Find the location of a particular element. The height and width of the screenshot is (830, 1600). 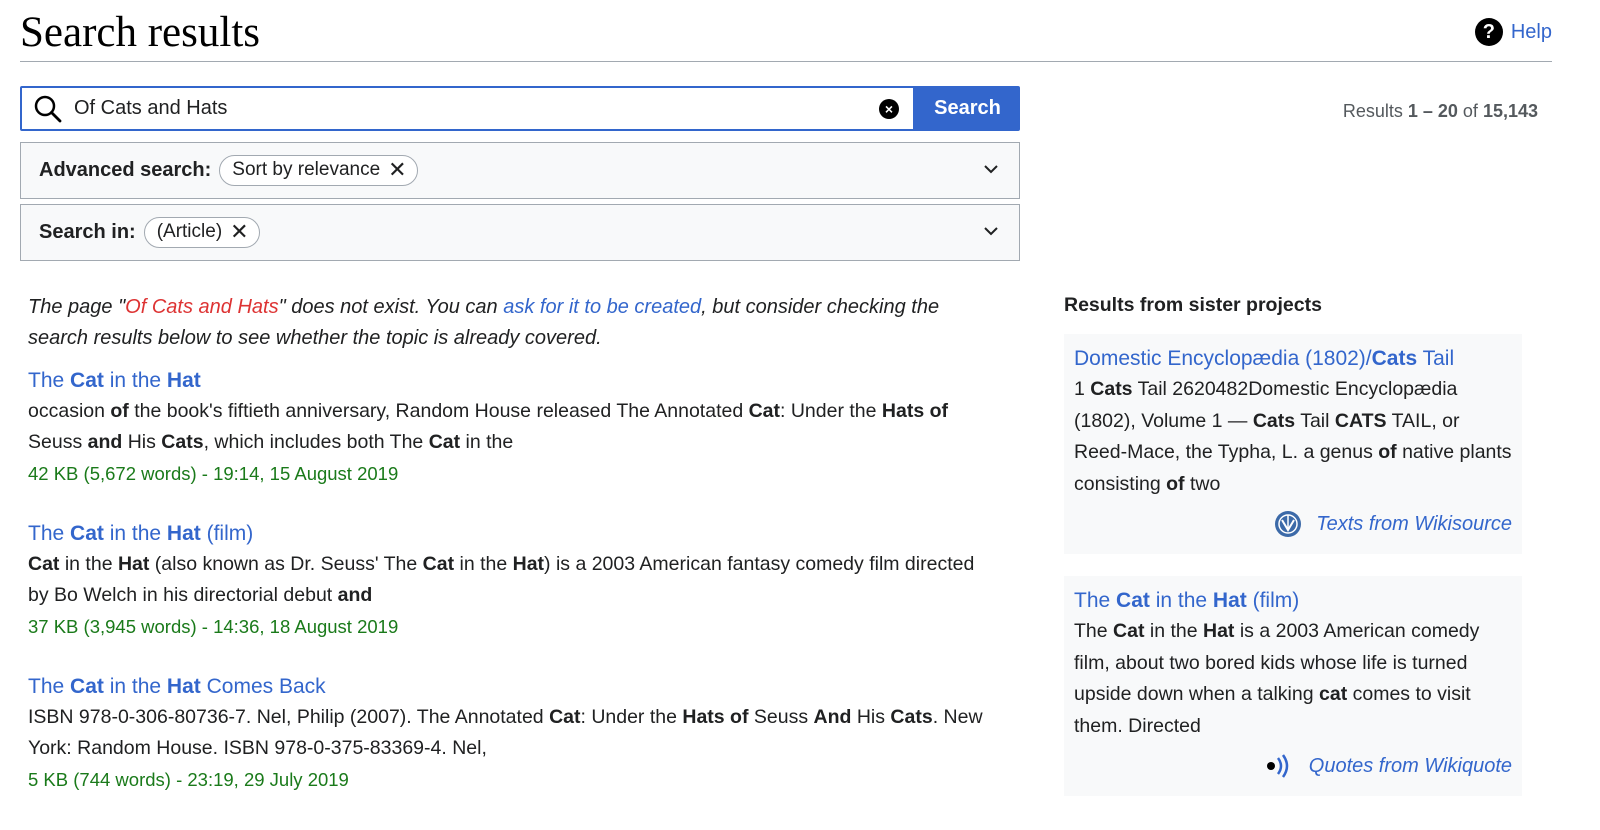

advanced-search-label: Advanced search: is located at coordinates (125, 170).